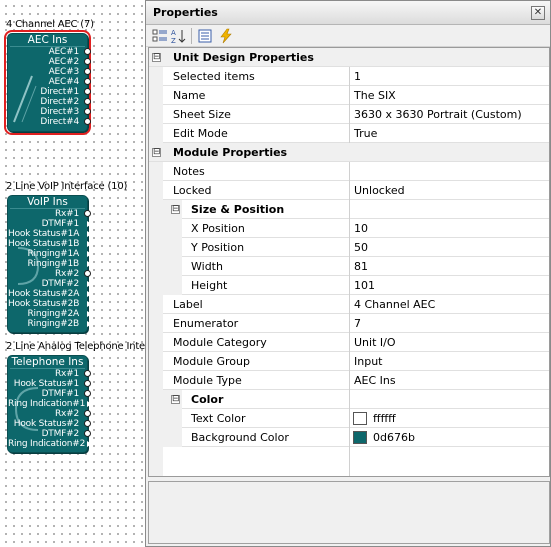 The width and height of the screenshot is (551, 547). Describe the element at coordinates (349, 190) in the screenshot. I see `property-row-locked: Locked Unlocked` at that location.